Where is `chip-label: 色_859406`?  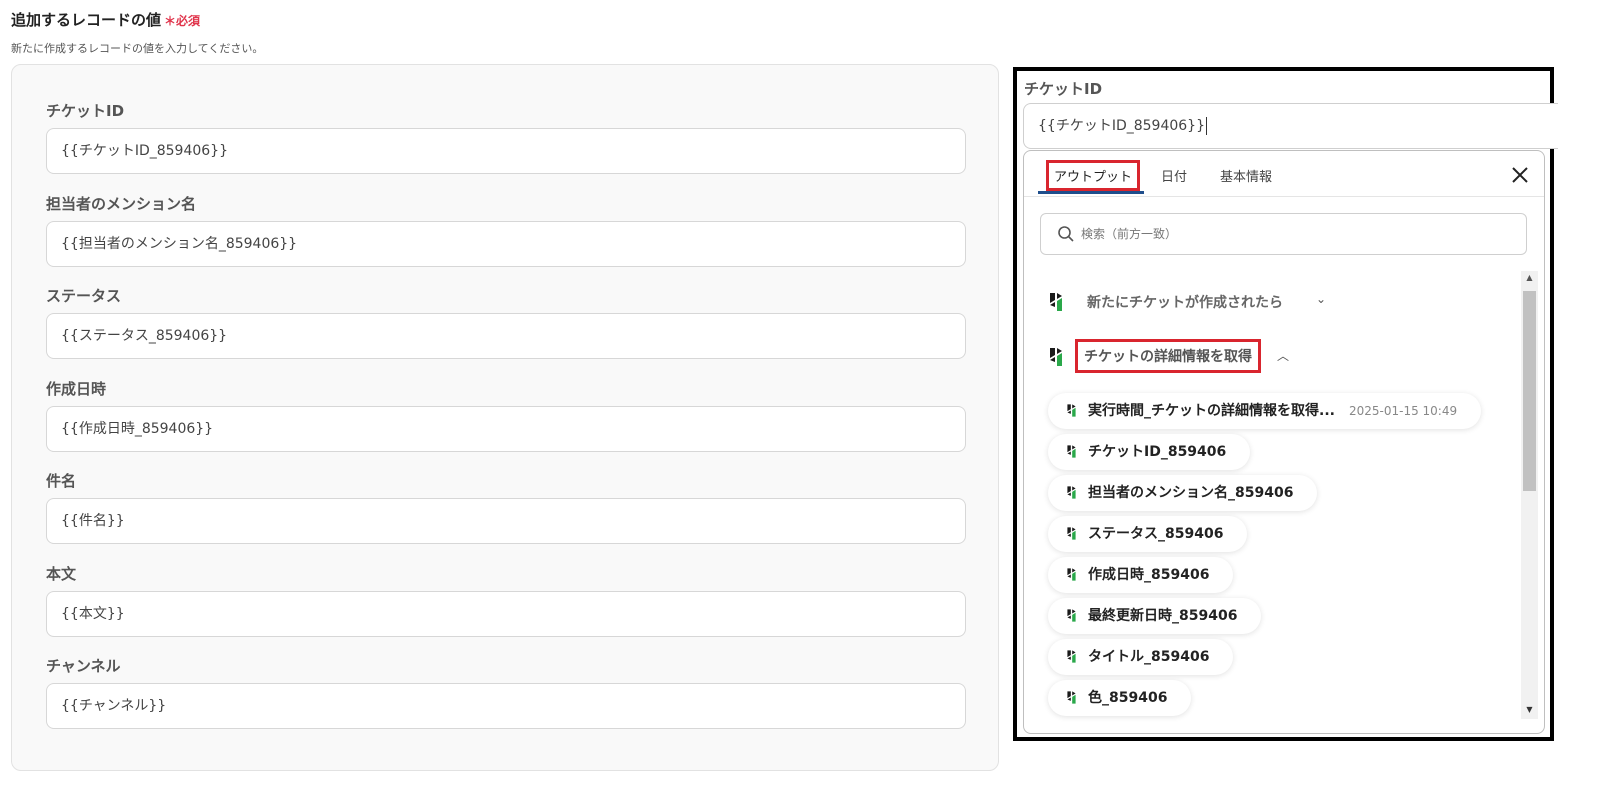
chip-label: 色_859406 is located at coordinates (1128, 698).